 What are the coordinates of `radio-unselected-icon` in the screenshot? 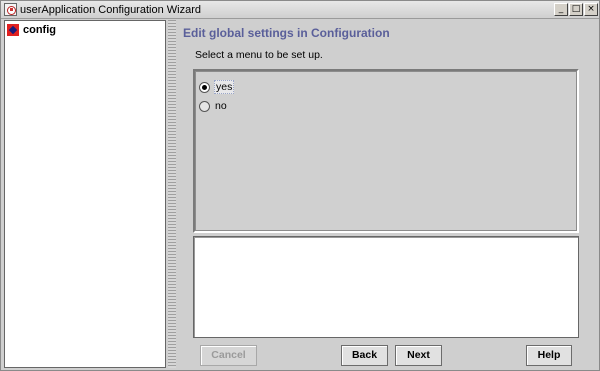 It's located at (204, 106).